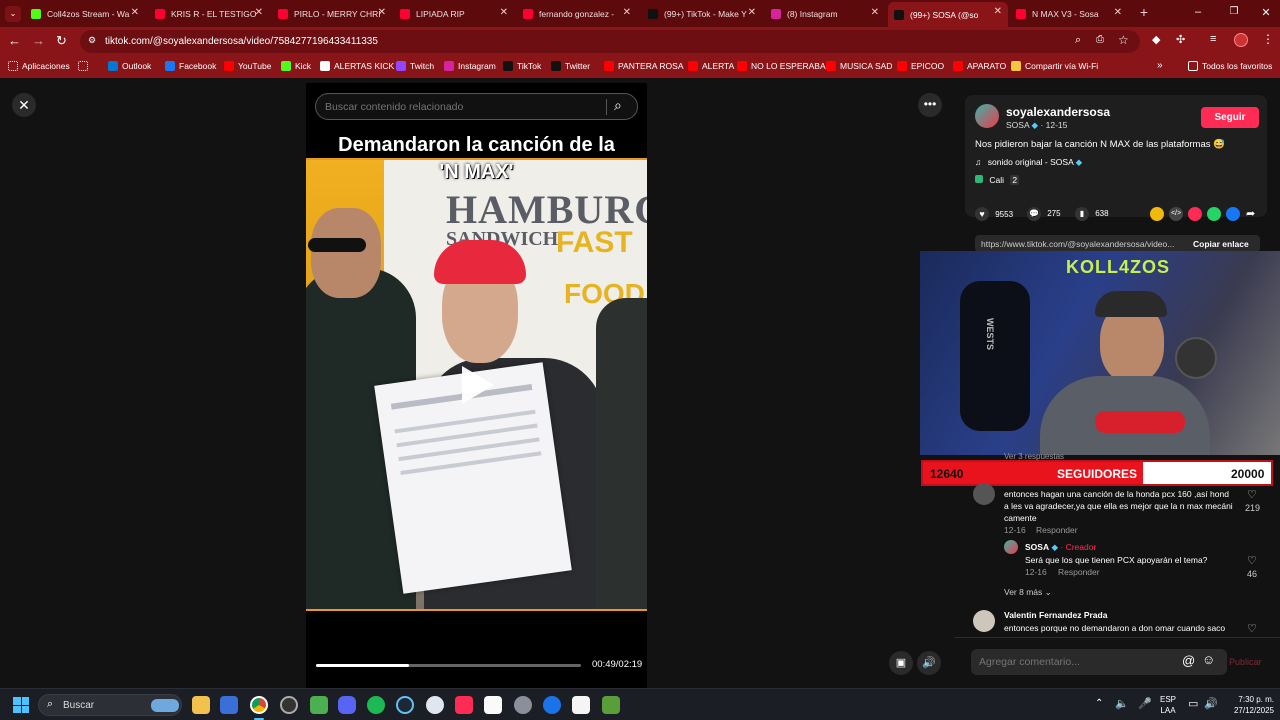 The width and height of the screenshot is (1280, 720). Describe the element at coordinates (984, 494) in the screenshot. I see `comment-avatar` at that location.